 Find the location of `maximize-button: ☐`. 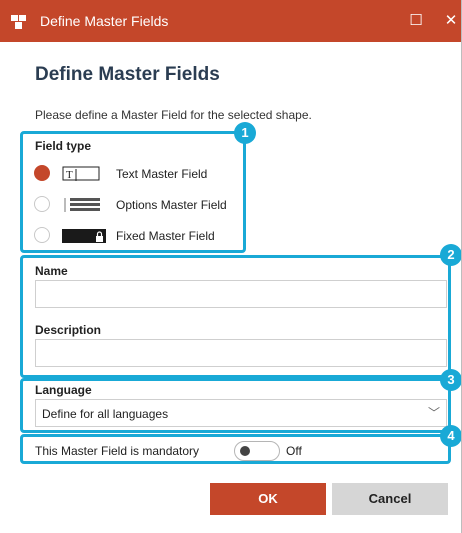

maximize-button: ☐ is located at coordinates (416, 21).